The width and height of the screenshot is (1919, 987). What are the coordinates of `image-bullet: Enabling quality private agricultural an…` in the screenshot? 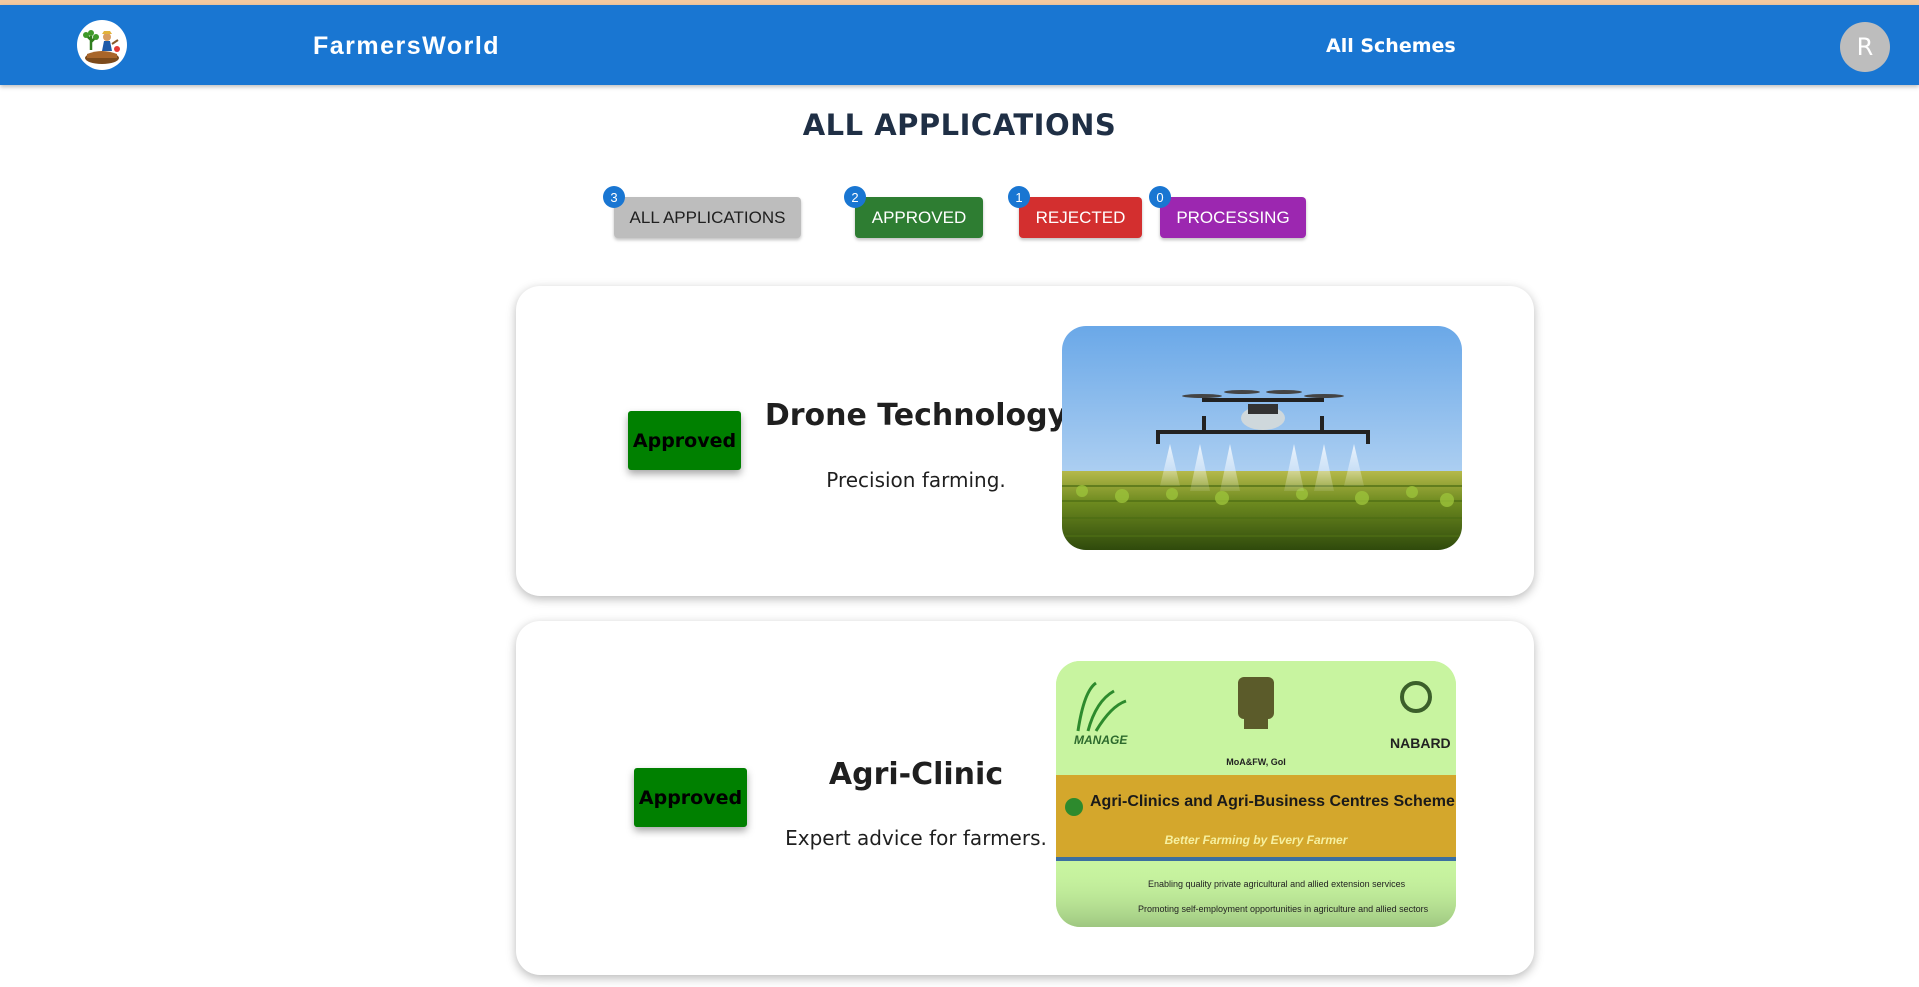 It's located at (1277, 884).